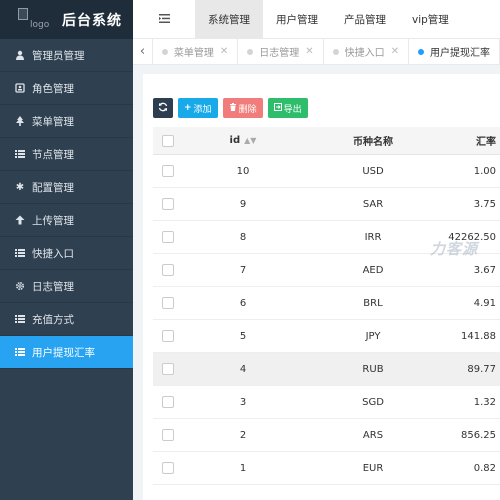 This screenshot has height=500, width=500. Describe the element at coordinates (53, 319) in the screenshot. I see `sidebar-item-label: 充值方式` at that location.